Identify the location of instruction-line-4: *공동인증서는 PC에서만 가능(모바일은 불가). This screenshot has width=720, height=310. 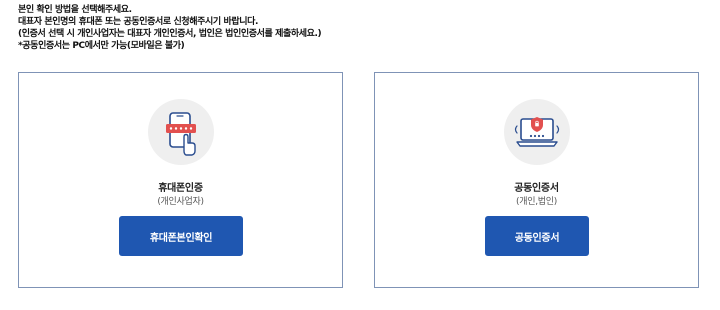
(101, 46).